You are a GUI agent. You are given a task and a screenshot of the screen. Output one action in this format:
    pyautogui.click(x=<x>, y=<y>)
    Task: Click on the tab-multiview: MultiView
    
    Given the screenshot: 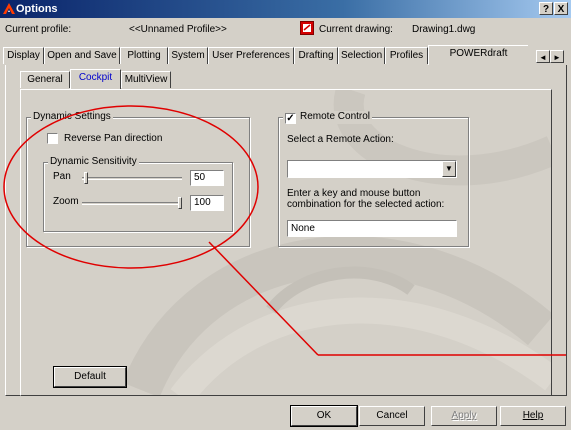 What is the action you would take?
    pyautogui.click(x=146, y=79)
    